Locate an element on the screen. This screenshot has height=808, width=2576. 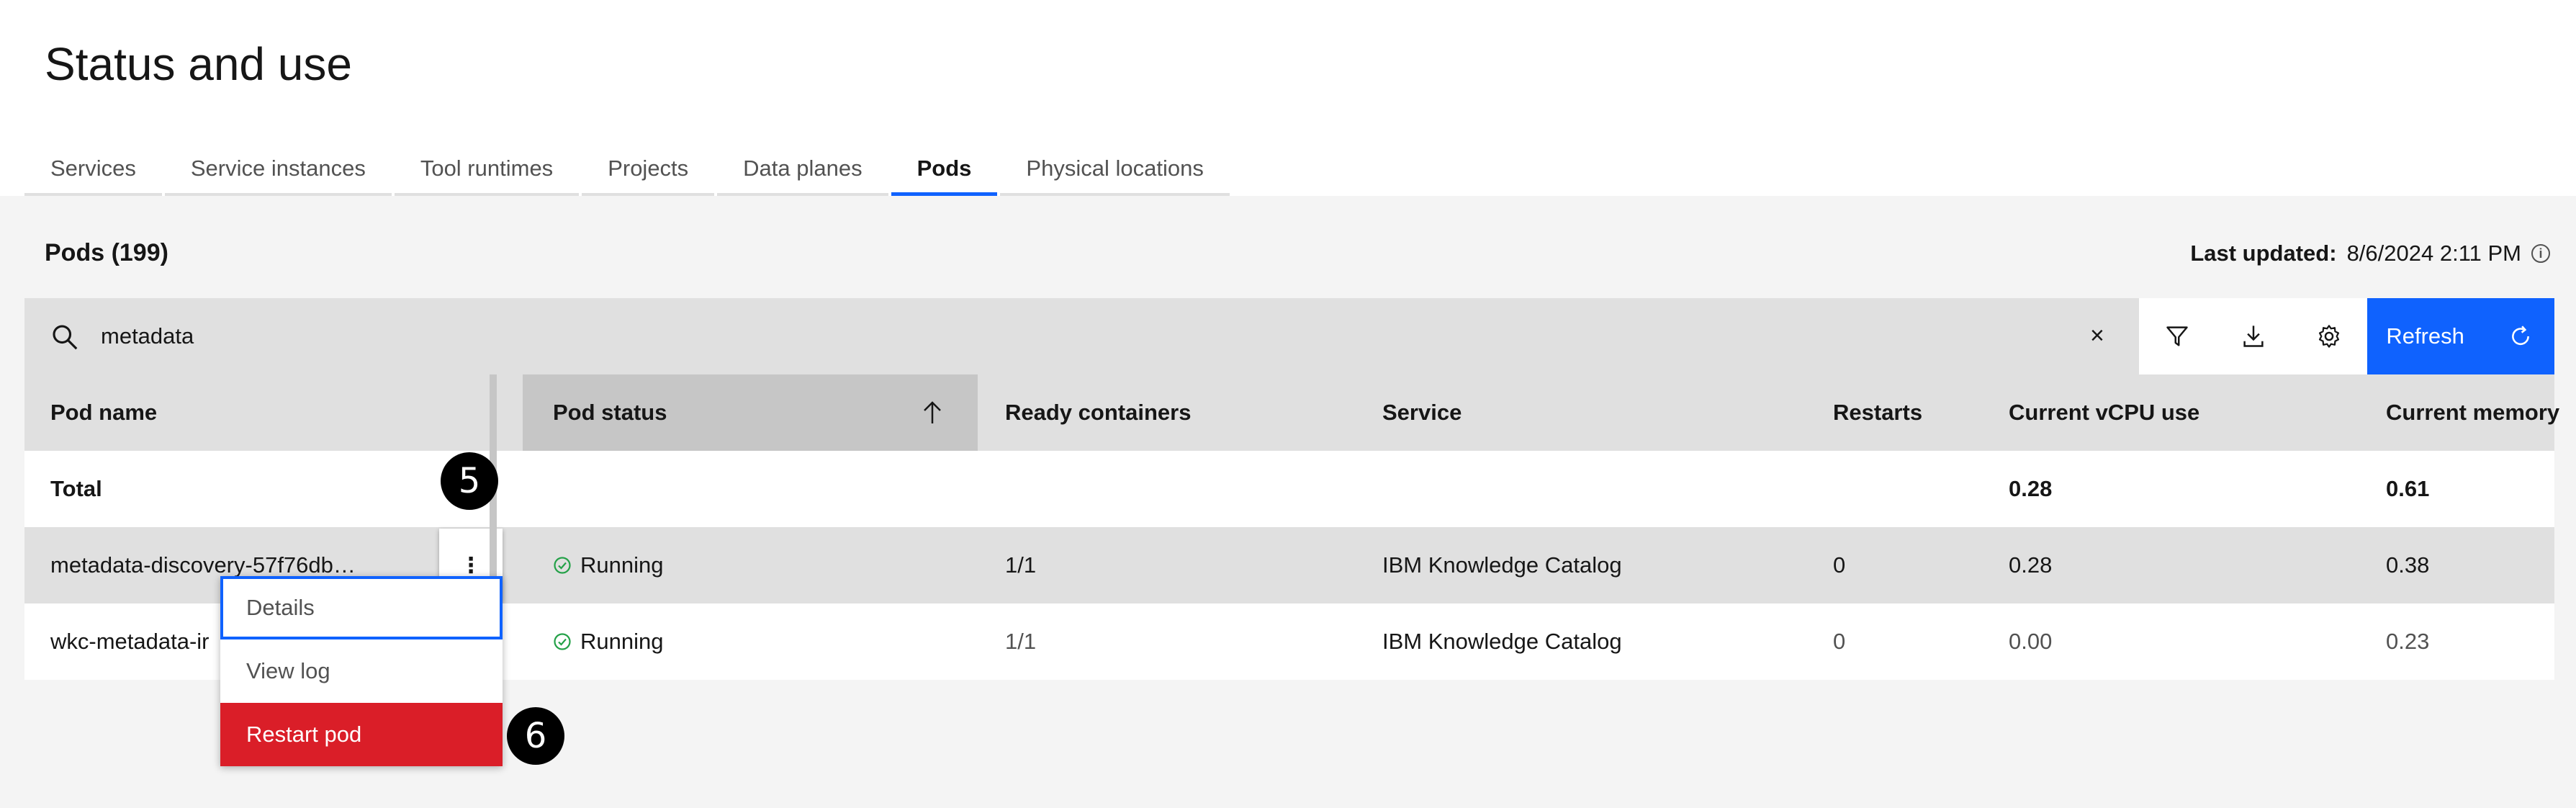
callout-badge-5: 5 is located at coordinates (469, 481).